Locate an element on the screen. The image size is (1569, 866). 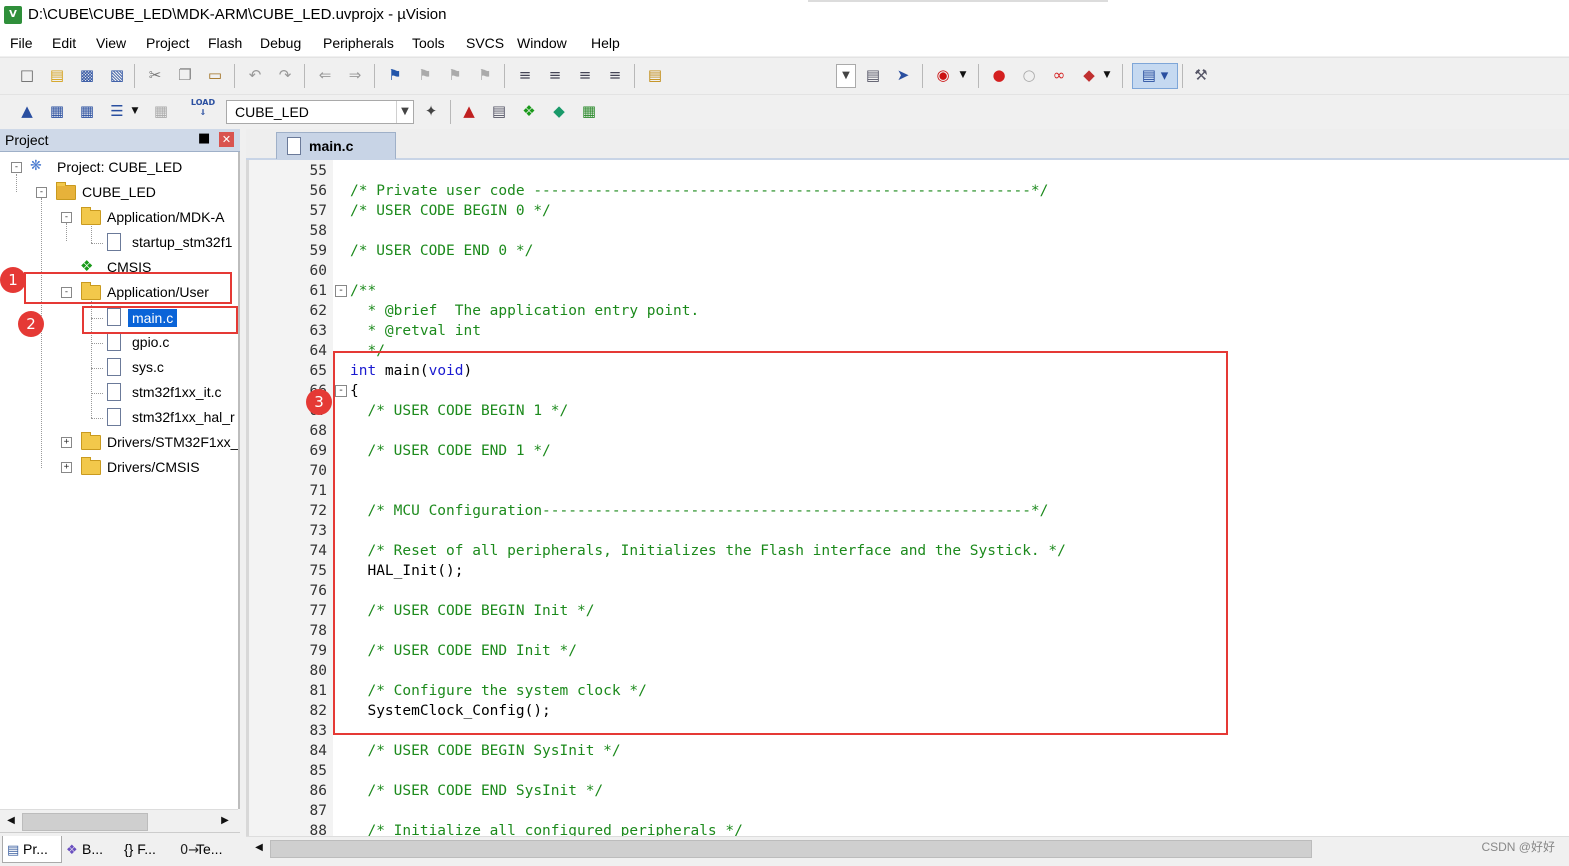
load-download-icon: LOAD ⇓ is located at coordinates (203, 111).